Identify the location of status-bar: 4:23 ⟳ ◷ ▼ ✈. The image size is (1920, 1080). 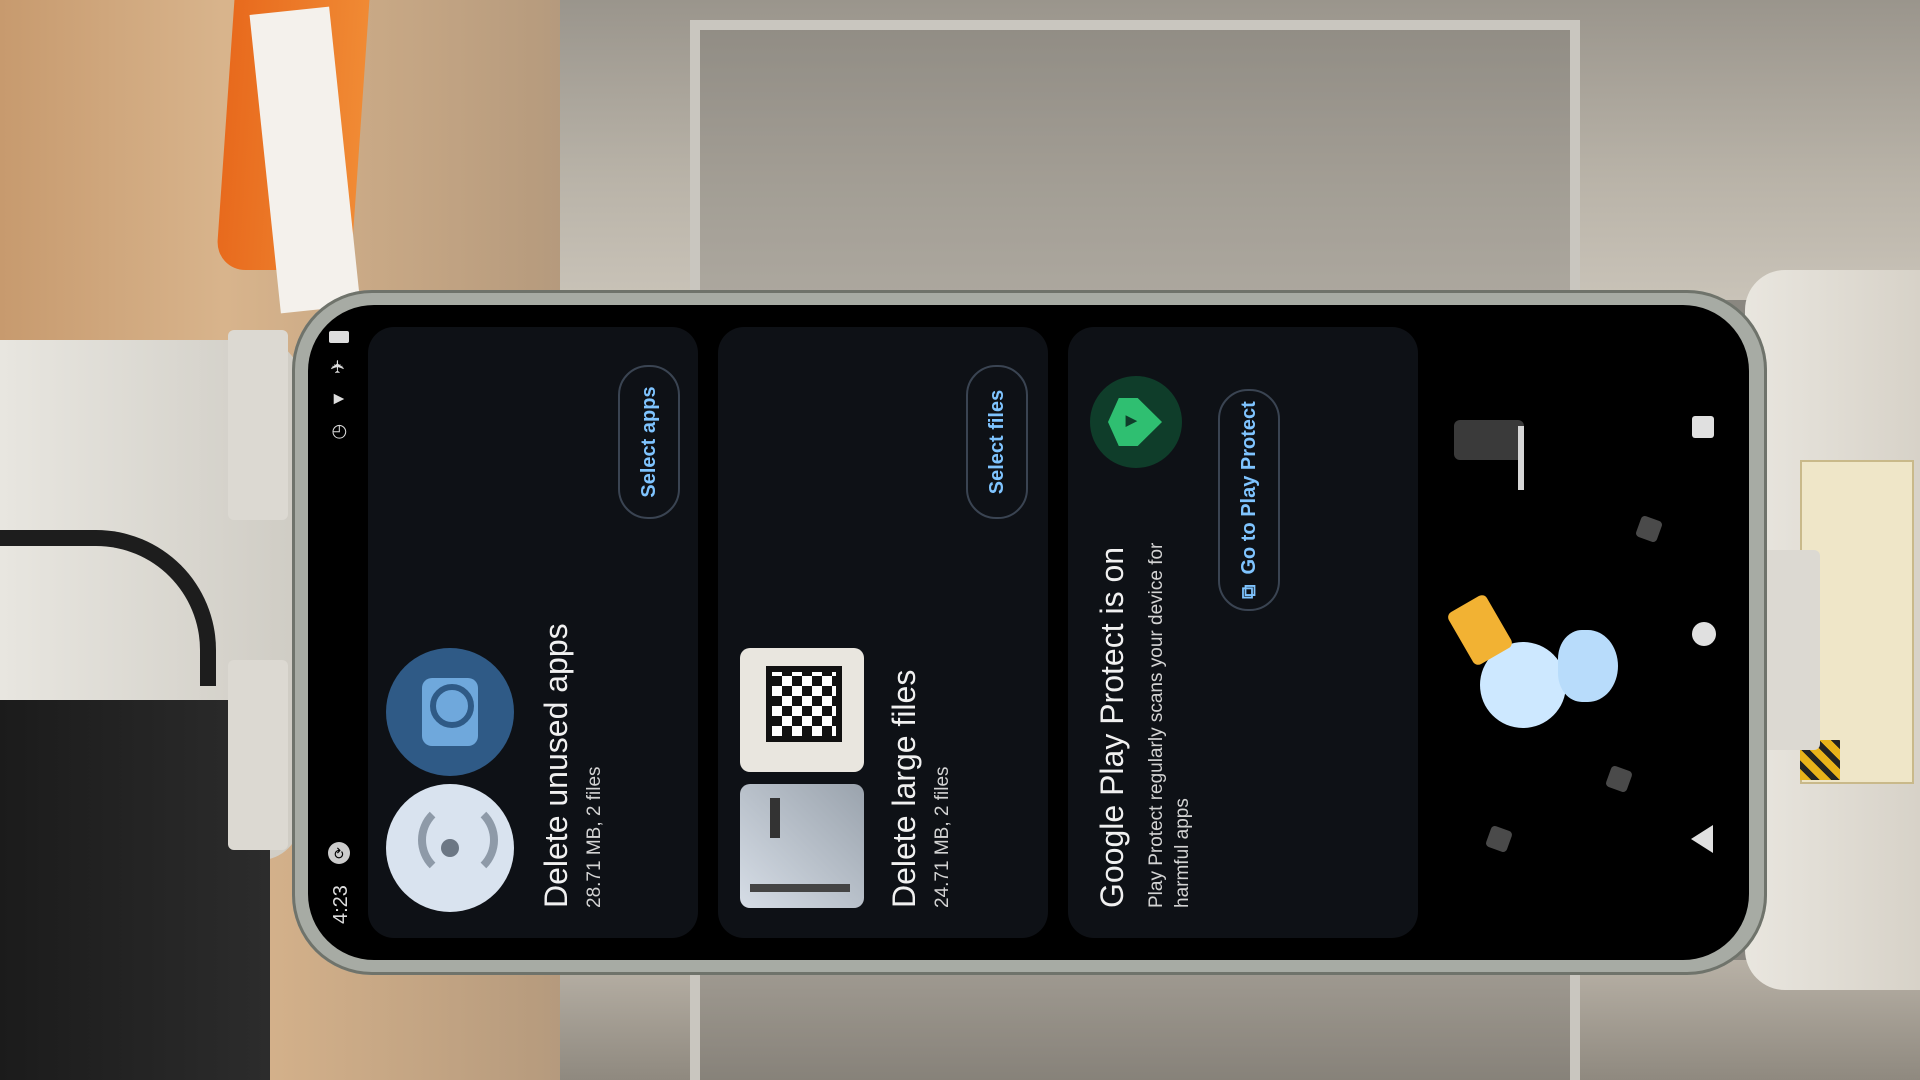
(338, 632).